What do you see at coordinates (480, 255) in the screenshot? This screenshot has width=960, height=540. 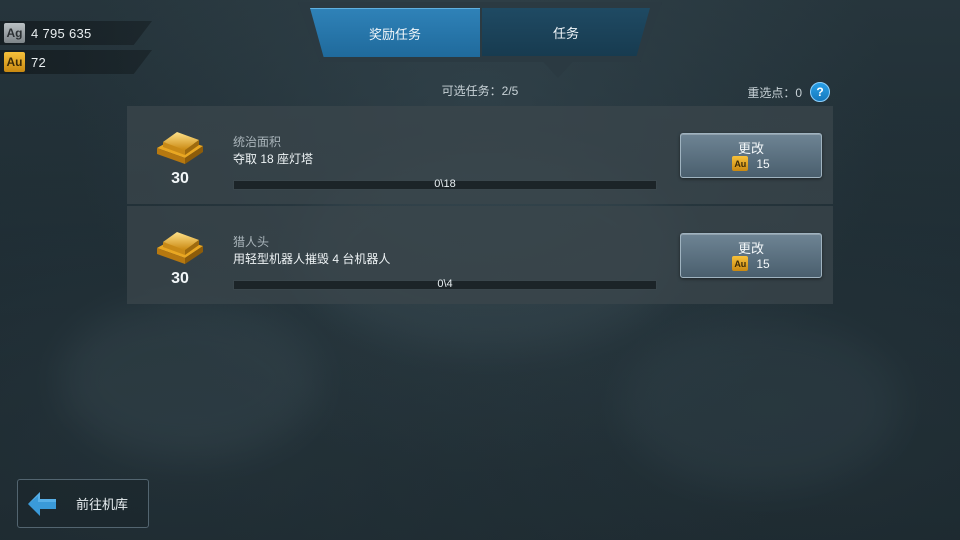 I see `task-card: 30 猎人头 用轻型机器人摧毁 4 台机器人 0\4 更改 Au 15` at bounding box center [480, 255].